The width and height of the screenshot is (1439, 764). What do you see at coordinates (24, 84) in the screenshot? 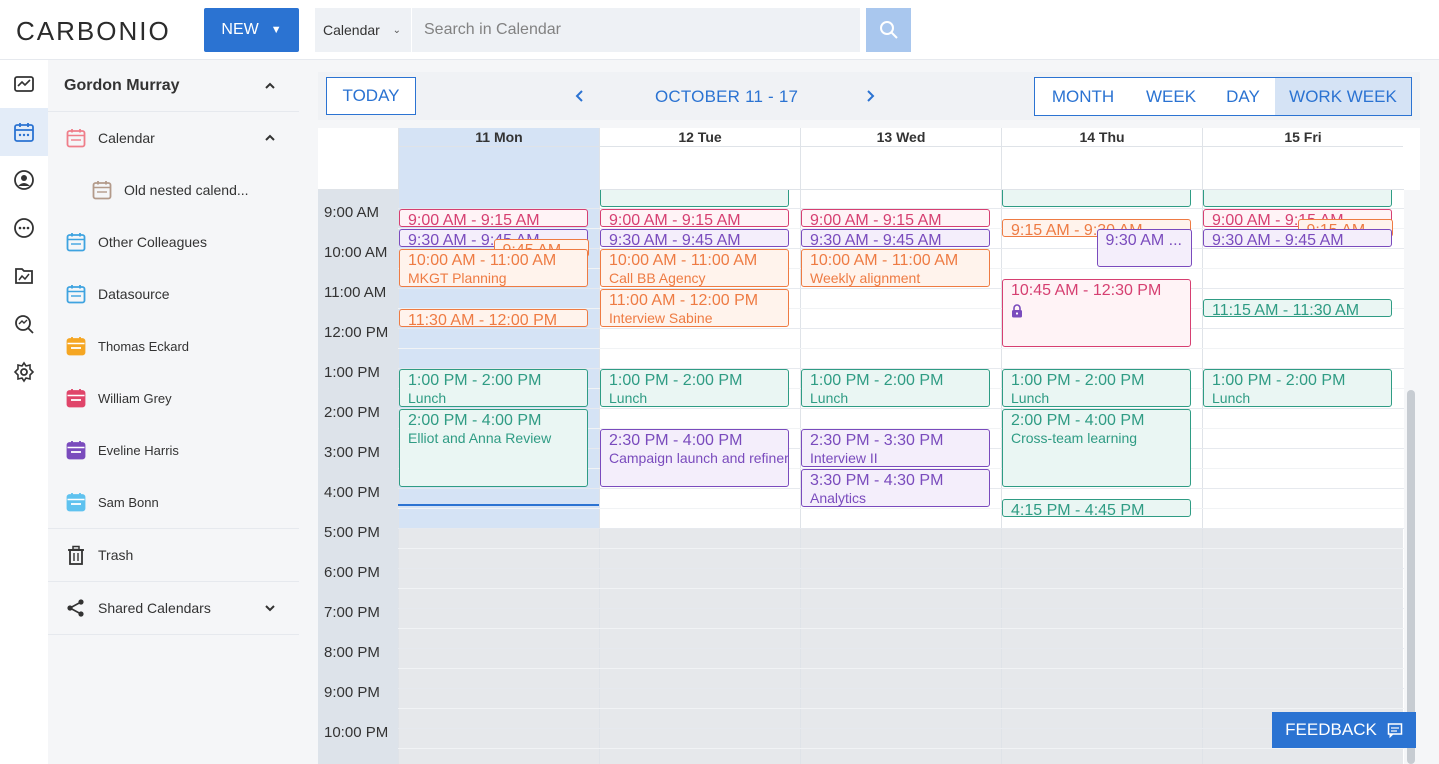
I see `rail-dashboard` at bounding box center [24, 84].